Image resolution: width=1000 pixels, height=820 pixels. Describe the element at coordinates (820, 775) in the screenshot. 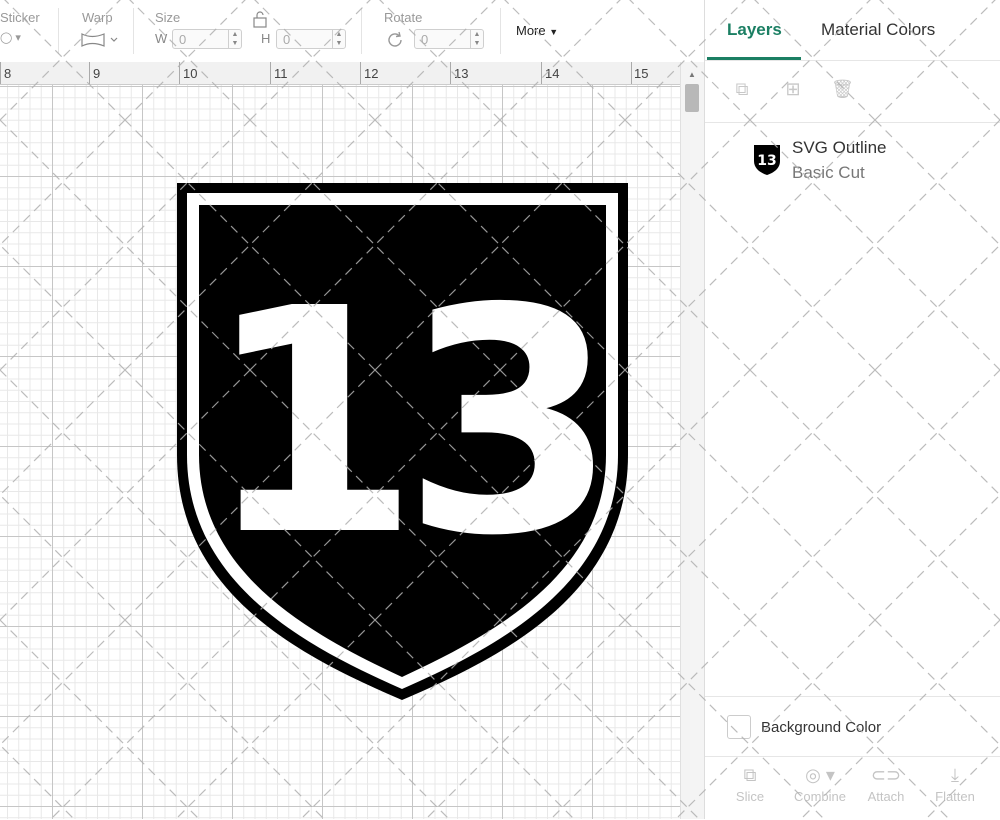

I see `combine-icon: ◎ ▾` at that location.